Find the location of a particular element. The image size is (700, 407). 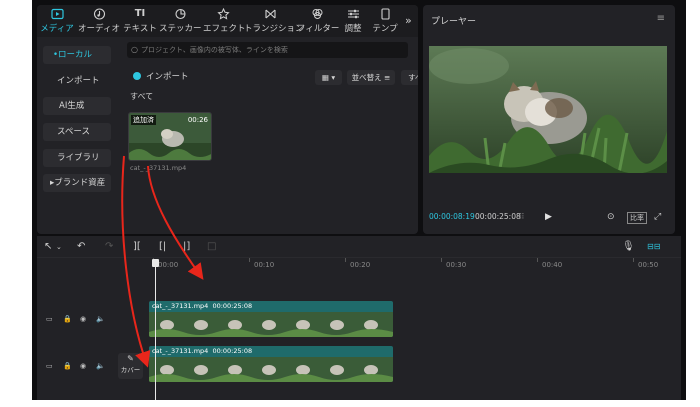

media-sidebar: •ローカル インポート AI生成 スペース ライブラリ ▸ブランド資産 is located at coordinates (80, 135).